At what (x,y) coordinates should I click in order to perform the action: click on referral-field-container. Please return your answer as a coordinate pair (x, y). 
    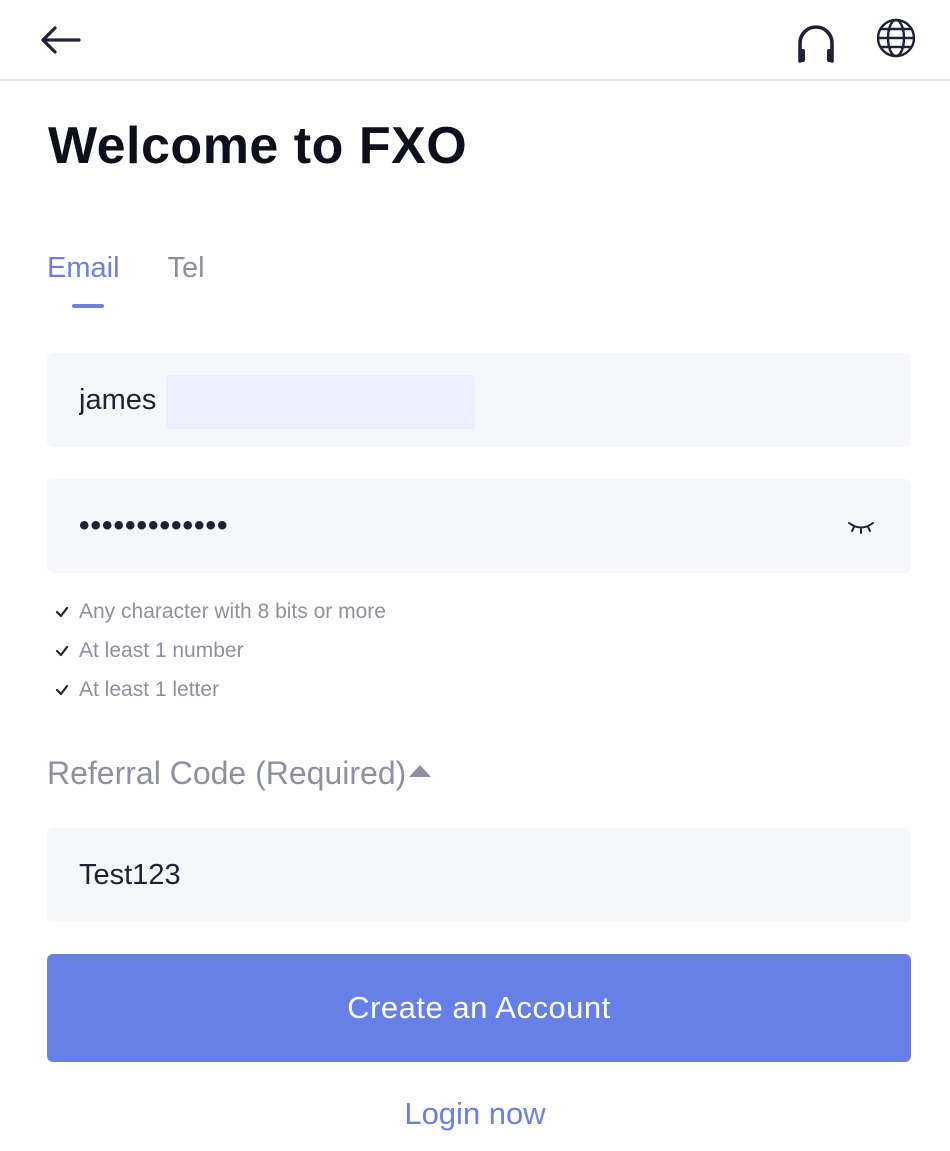
    Looking at the image, I should click on (479, 875).